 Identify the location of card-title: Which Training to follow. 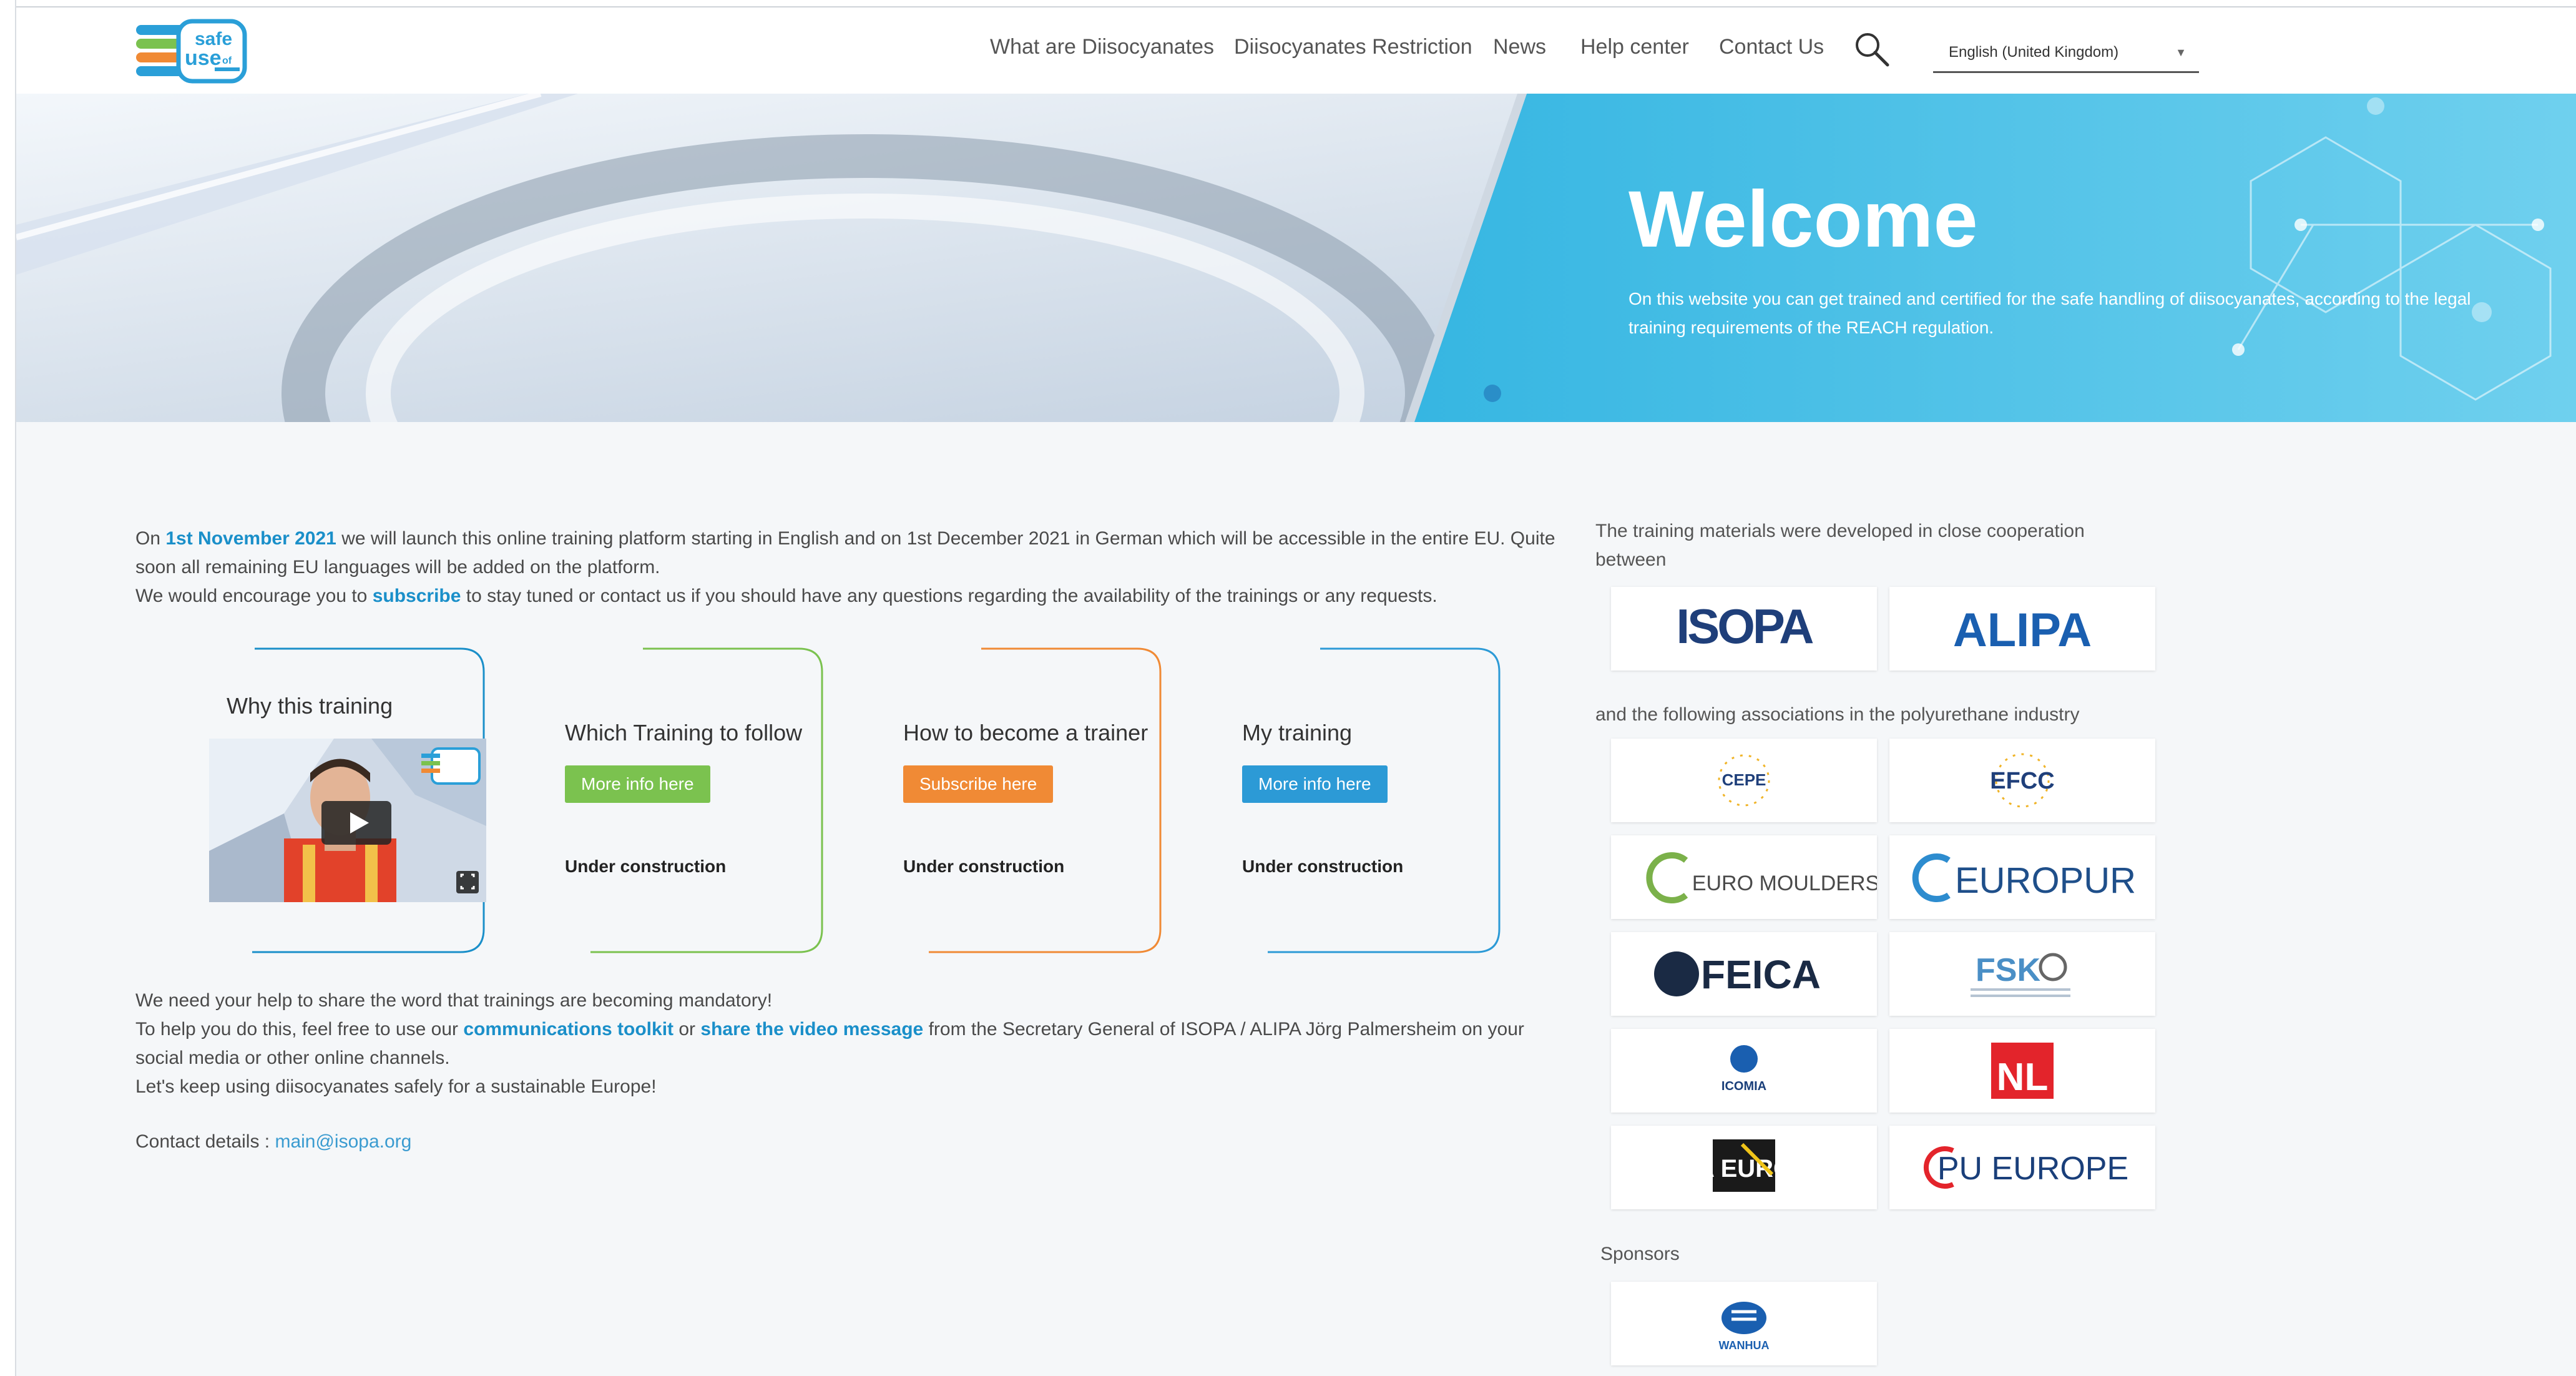
(684, 732).